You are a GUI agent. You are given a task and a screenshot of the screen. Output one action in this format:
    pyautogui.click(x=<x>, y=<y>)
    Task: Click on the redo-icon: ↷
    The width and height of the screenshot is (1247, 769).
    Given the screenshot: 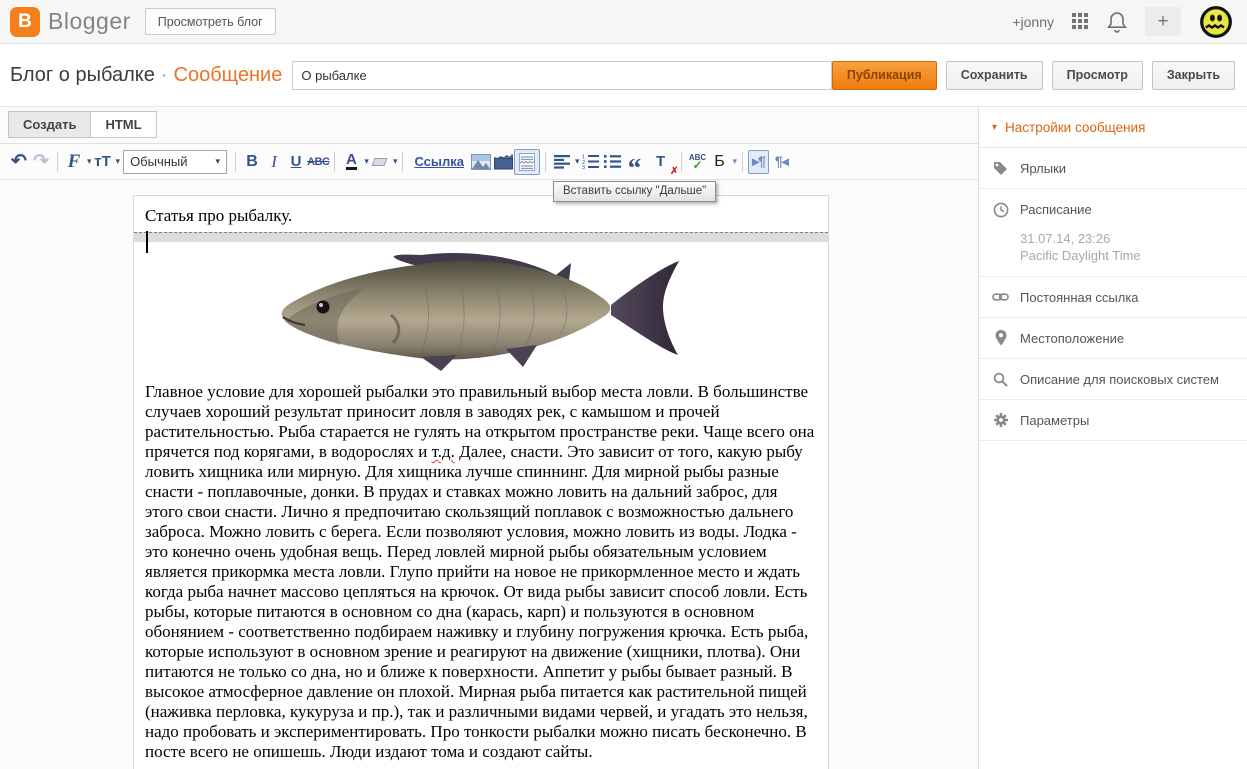 What is the action you would take?
    pyautogui.click(x=41, y=162)
    